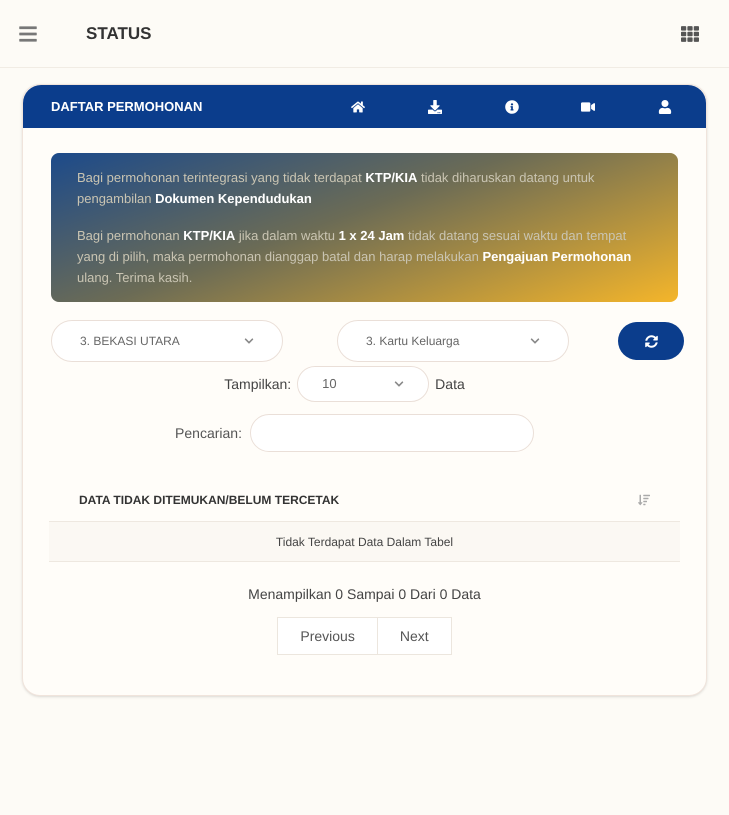  I want to click on refresh-button, so click(651, 341).